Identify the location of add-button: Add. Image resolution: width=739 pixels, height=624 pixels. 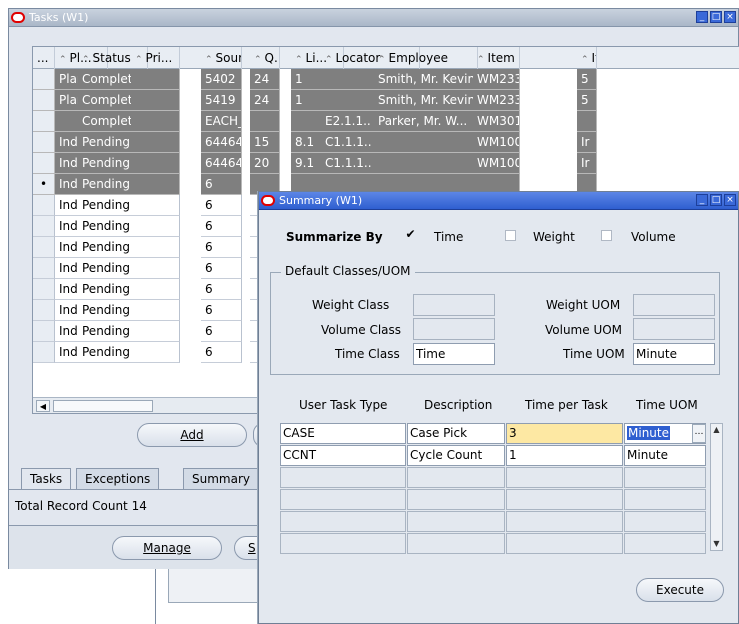
(192, 435).